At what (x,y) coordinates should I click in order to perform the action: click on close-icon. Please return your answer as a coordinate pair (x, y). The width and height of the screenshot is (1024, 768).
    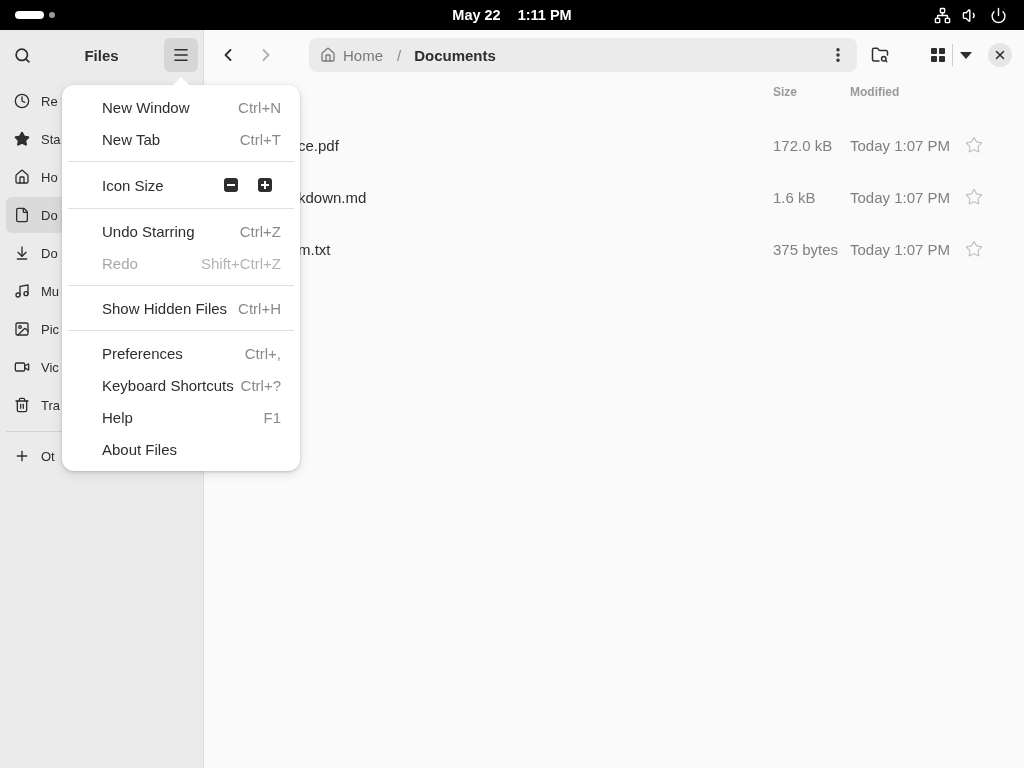
    Looking at the image, I should click on (1000, 55).